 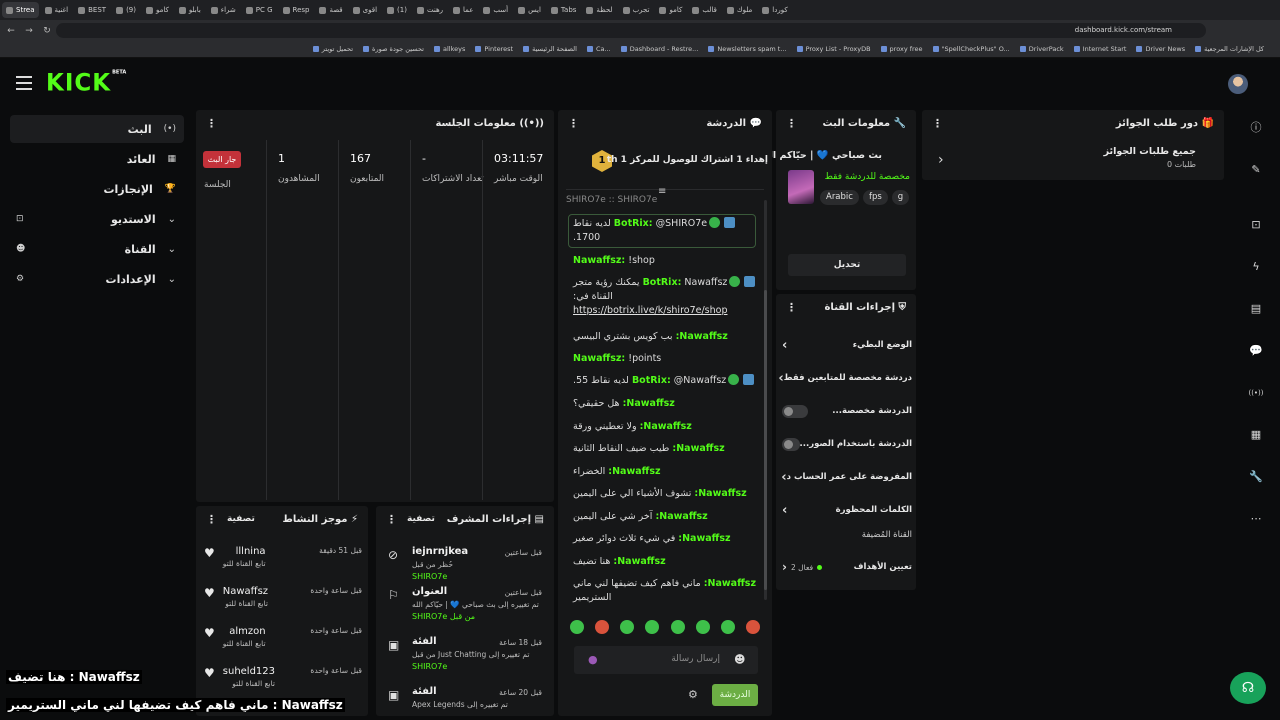 What do you see at coordinates (668, 311) in the screenshot?
I see `chat-link: https://botrix.live/k/shiro7e/shop` at bounding box center [668, 311].